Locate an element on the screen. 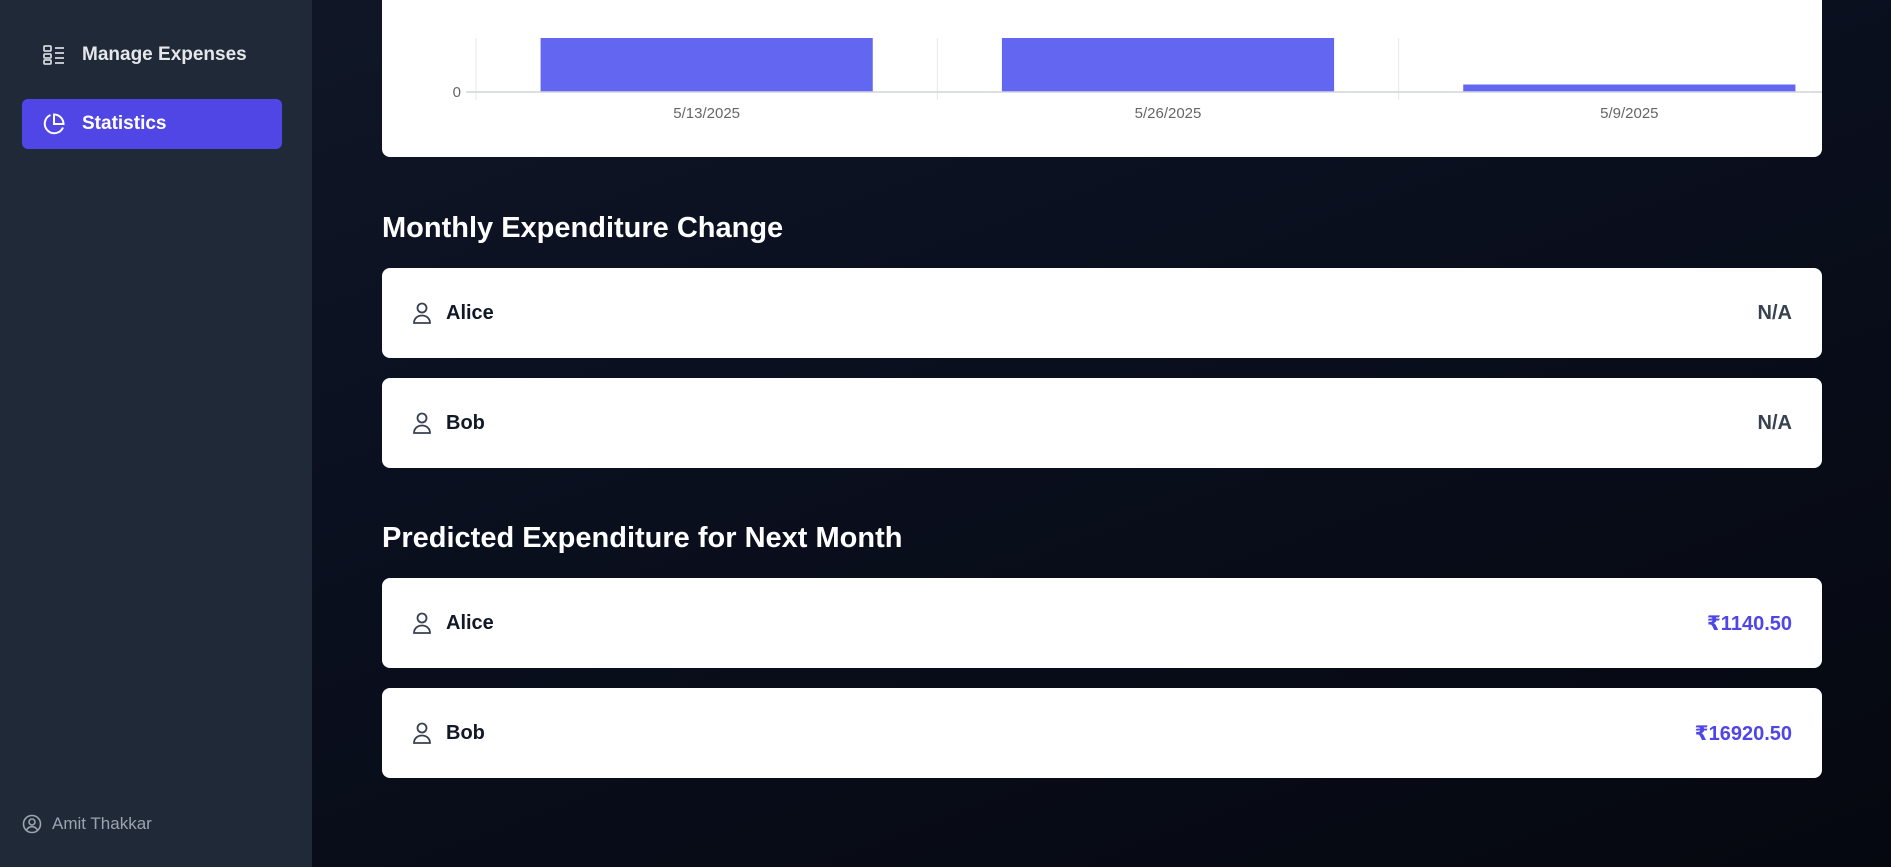 This screenshot has height=867, width=1891. prediction-row: Bob ₹16920.50 is located at coordinates (1102, 733).